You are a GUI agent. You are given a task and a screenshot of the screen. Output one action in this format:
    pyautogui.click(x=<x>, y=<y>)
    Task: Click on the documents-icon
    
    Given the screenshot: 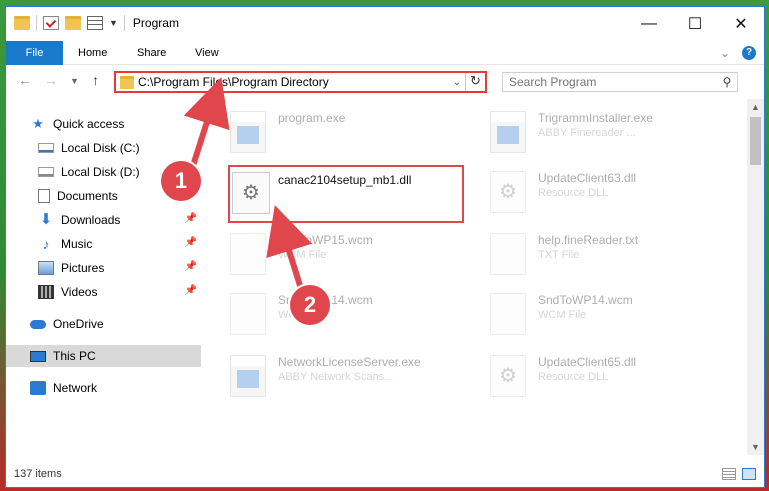 What is the action you would take?
    pyautogui.click(x=44, y=196)
    